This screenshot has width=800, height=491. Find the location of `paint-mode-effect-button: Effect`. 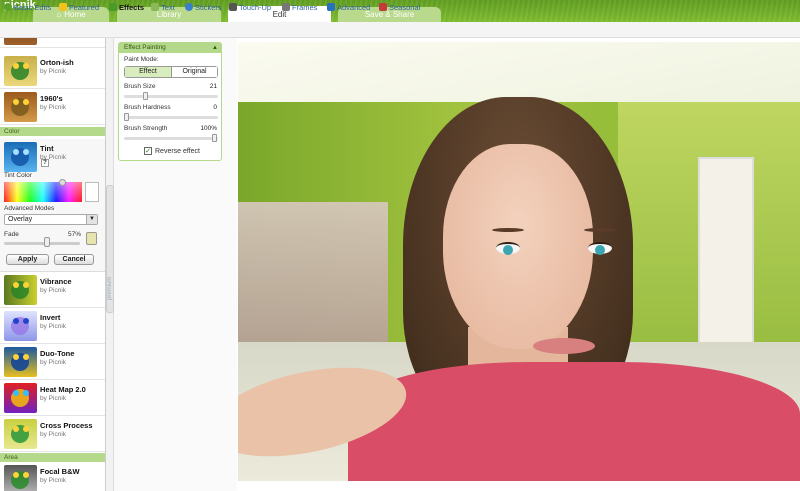

paint-mode-effect-button: Effect is located at coordinates (148, 72).